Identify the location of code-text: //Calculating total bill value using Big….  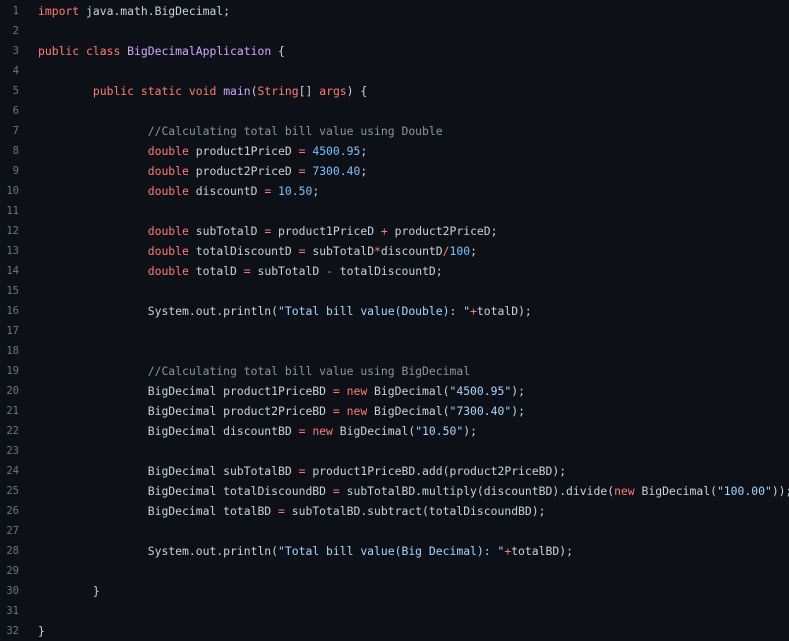
(244, 371).